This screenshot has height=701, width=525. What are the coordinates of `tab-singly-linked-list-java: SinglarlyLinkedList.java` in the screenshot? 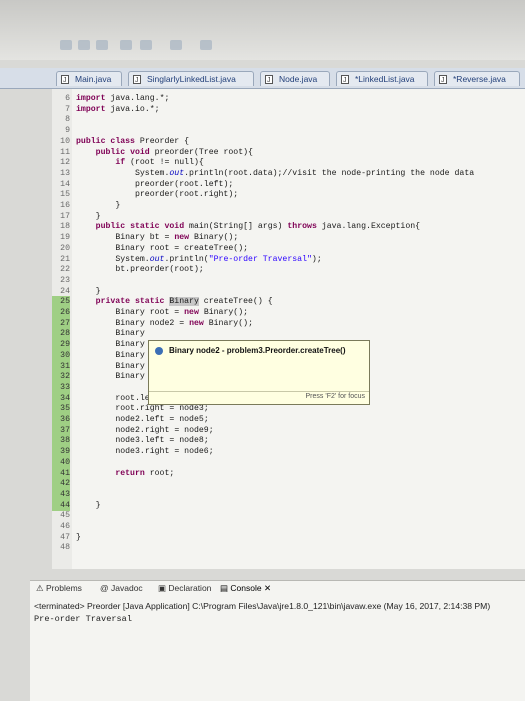 It's located at (191, 79).